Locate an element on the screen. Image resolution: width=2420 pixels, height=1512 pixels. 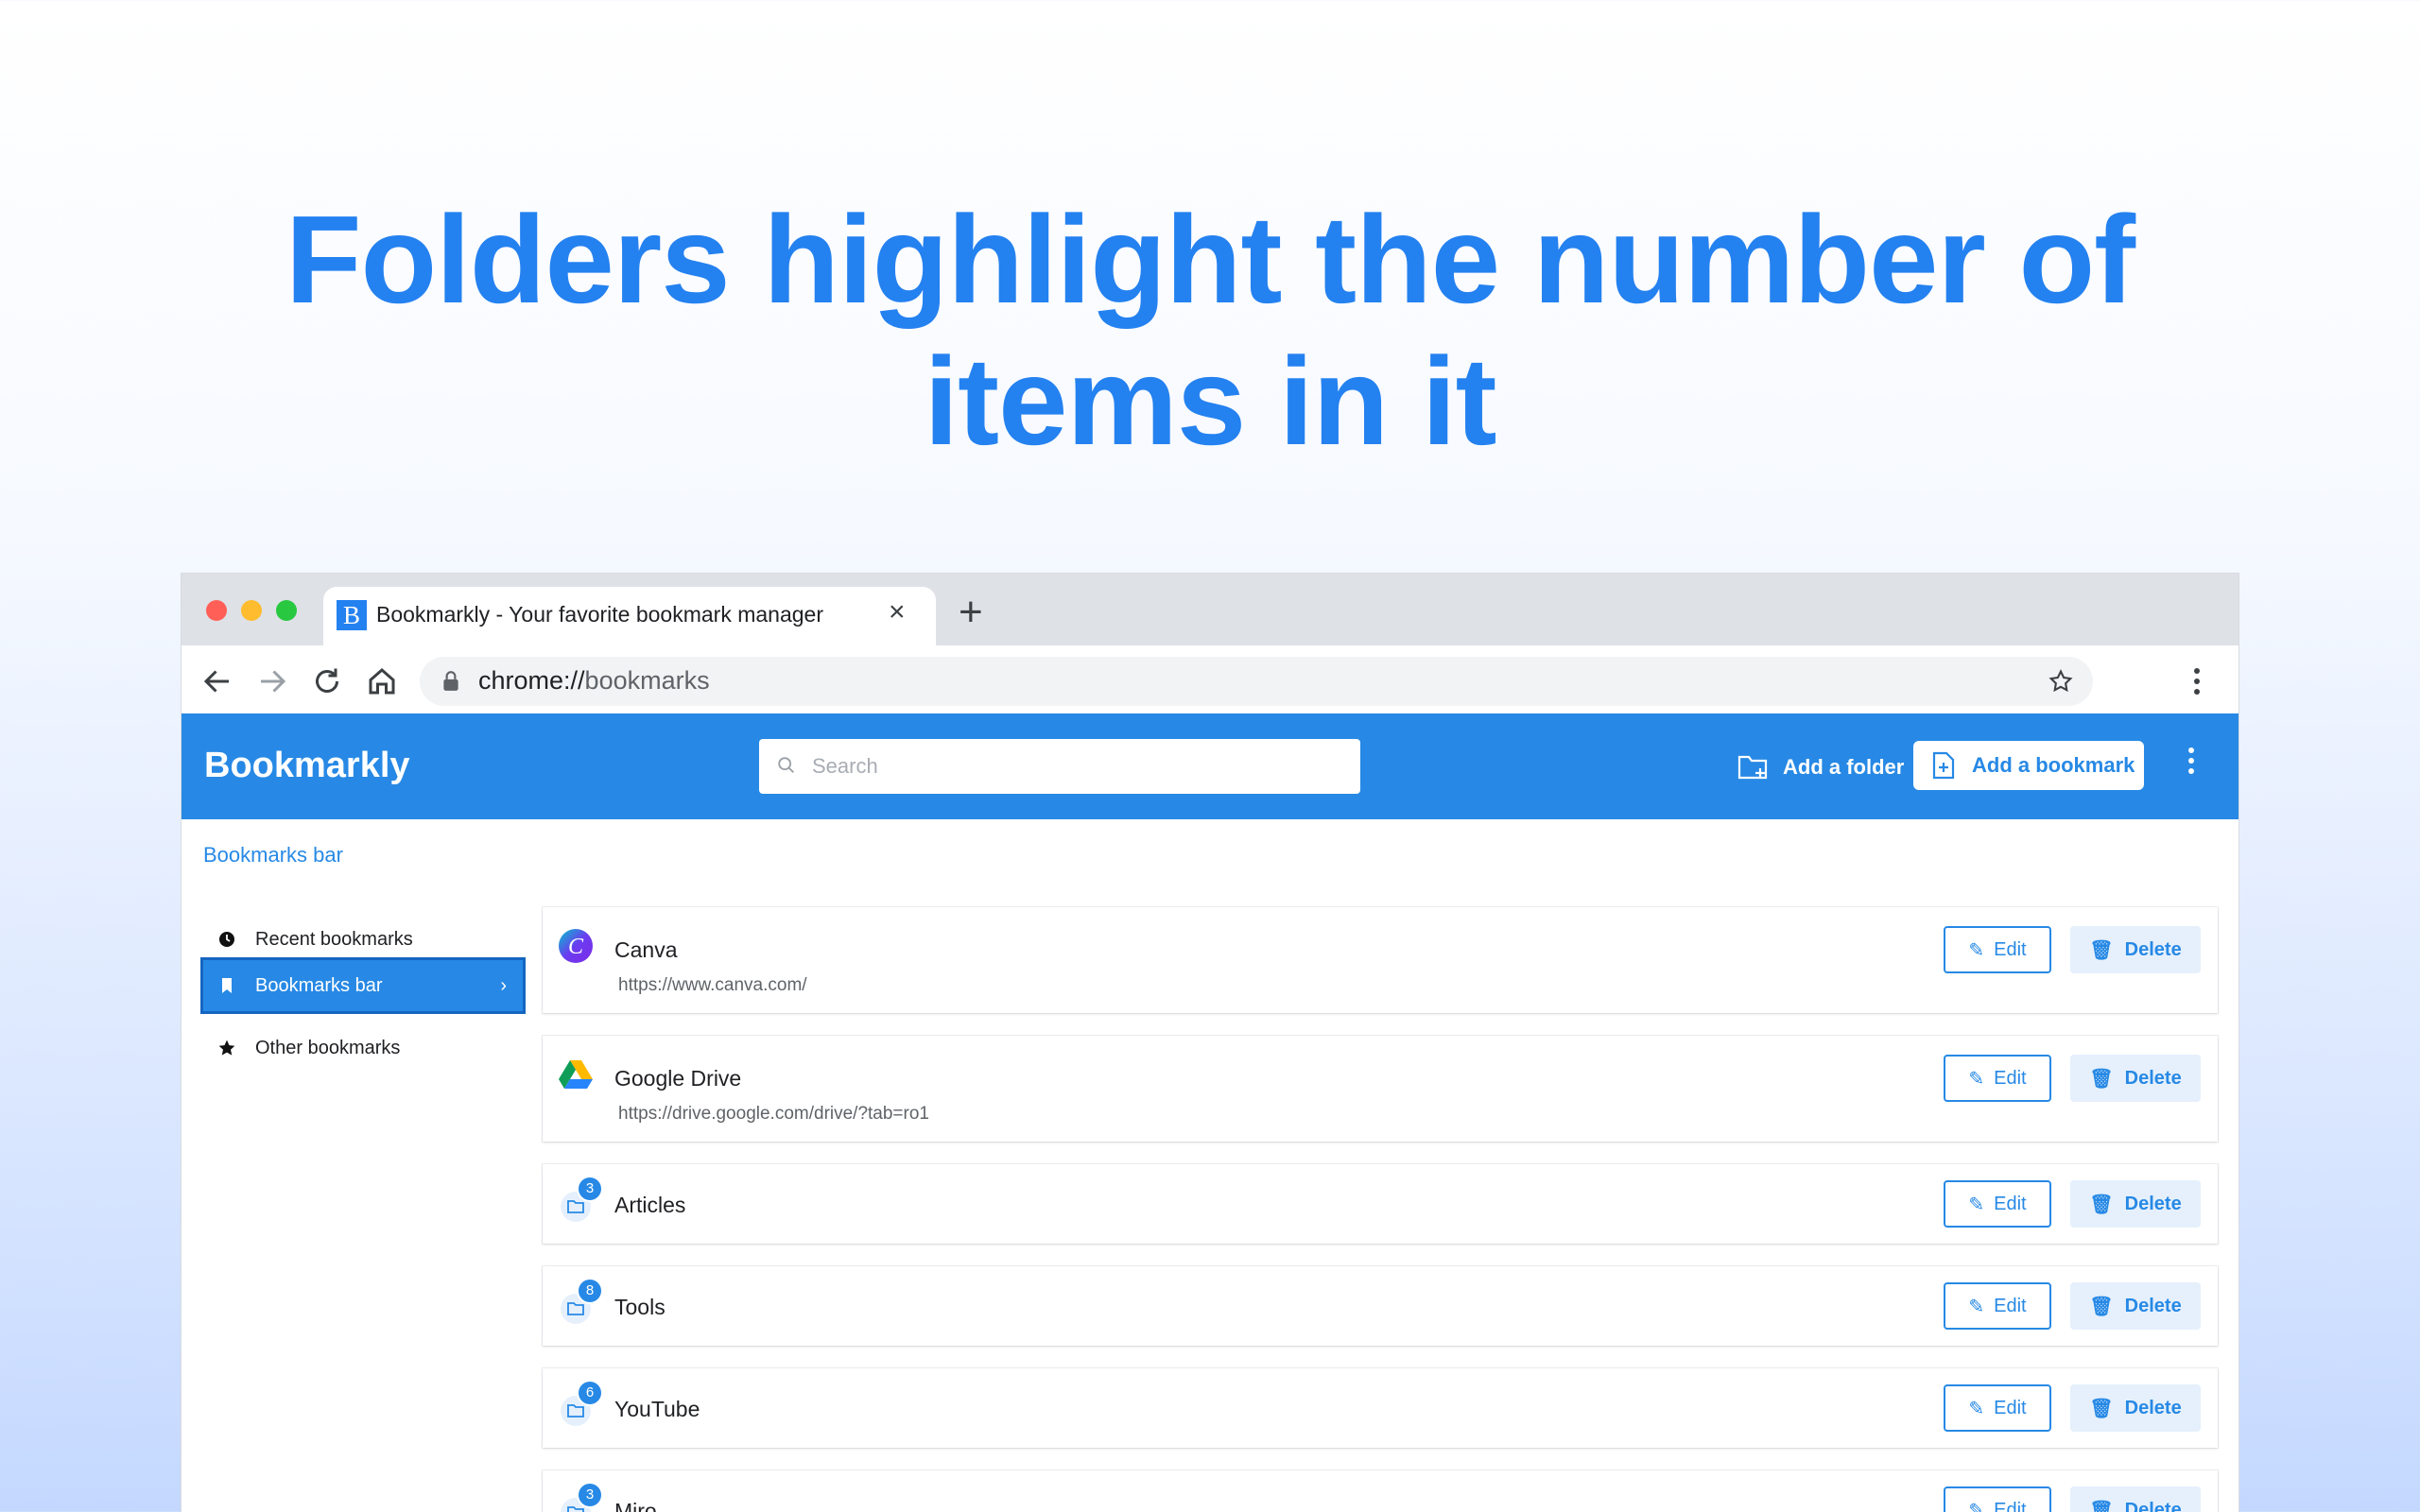
close-tab-icon: × is located at coordinates (897, 612).